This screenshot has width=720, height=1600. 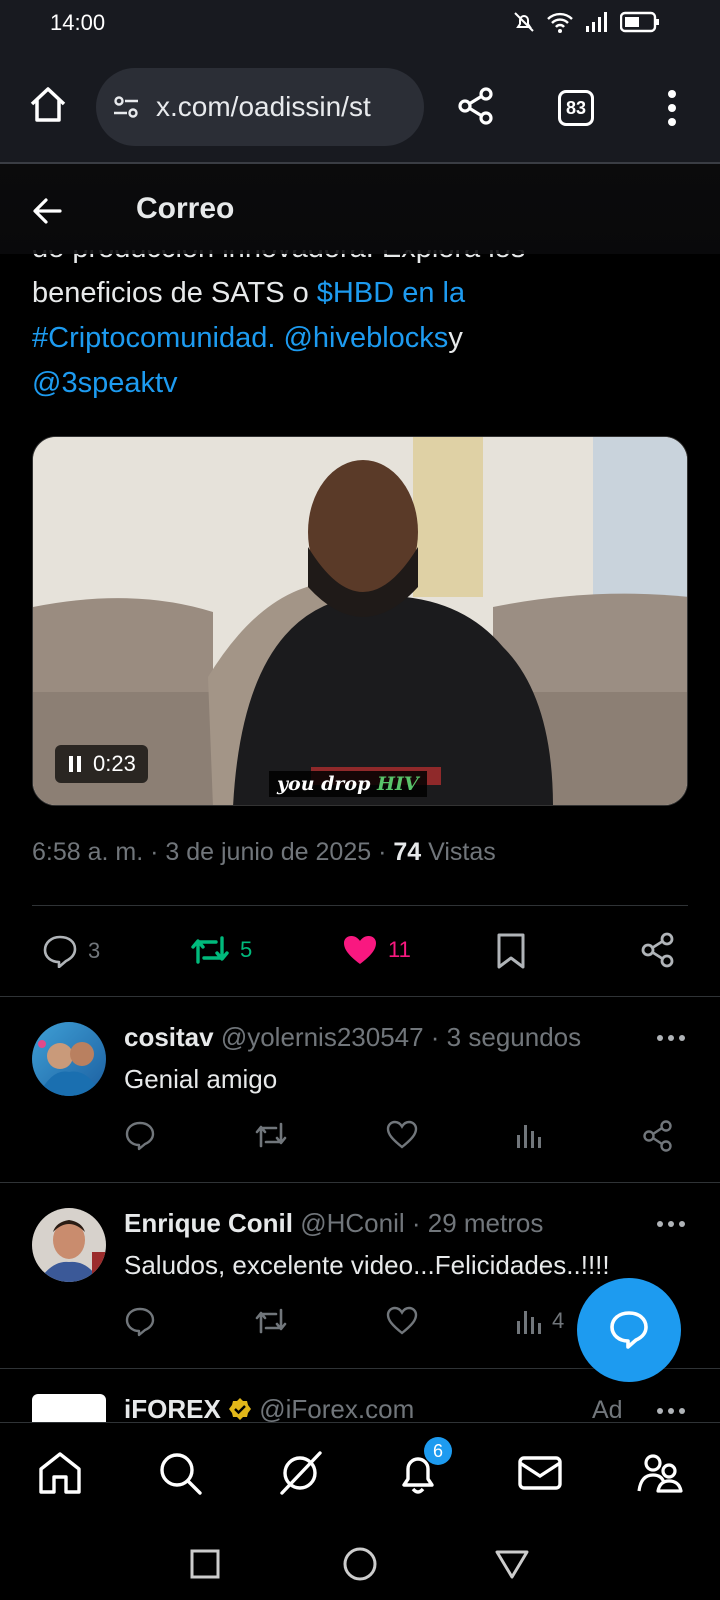 What do you see at coordinates (560, 22) in the screenshot?
I see `wifi-icon` at bounding box center [560, 22].